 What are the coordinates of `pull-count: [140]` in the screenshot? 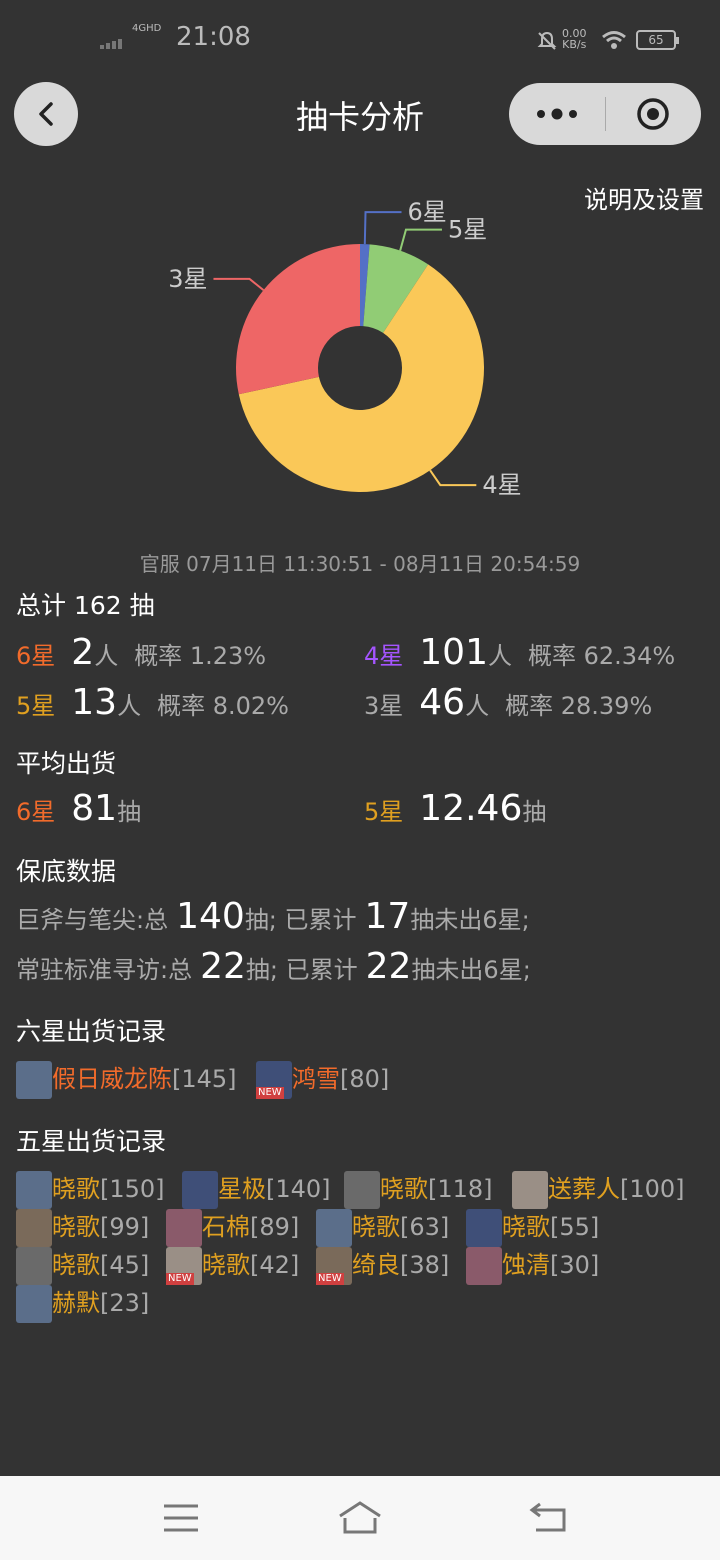 It's located at (298, 1189).